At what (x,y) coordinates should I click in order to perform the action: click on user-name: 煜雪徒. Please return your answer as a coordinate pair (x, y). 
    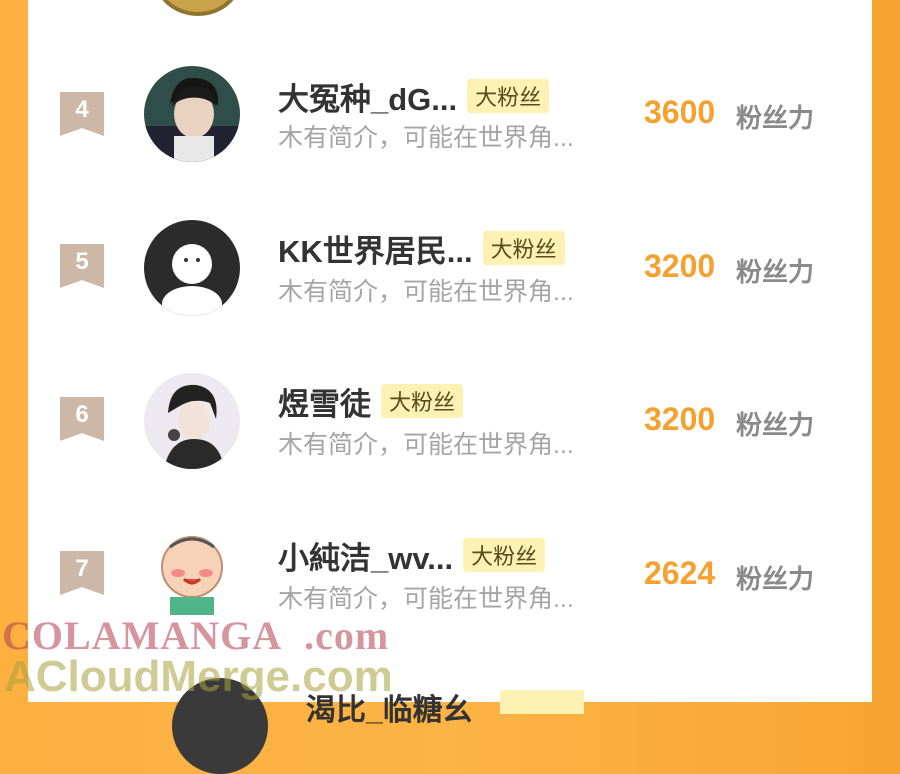
    Looking at the image, I should click on (324, 401).